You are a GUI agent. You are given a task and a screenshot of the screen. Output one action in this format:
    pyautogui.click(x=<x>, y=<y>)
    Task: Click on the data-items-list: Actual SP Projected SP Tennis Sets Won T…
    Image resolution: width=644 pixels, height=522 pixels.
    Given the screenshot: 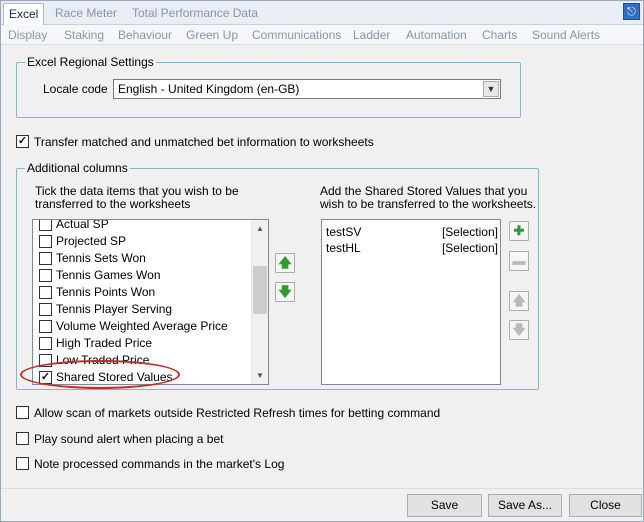 What is the action you would take?
    pyautogui.click(x=150, y=302)
    